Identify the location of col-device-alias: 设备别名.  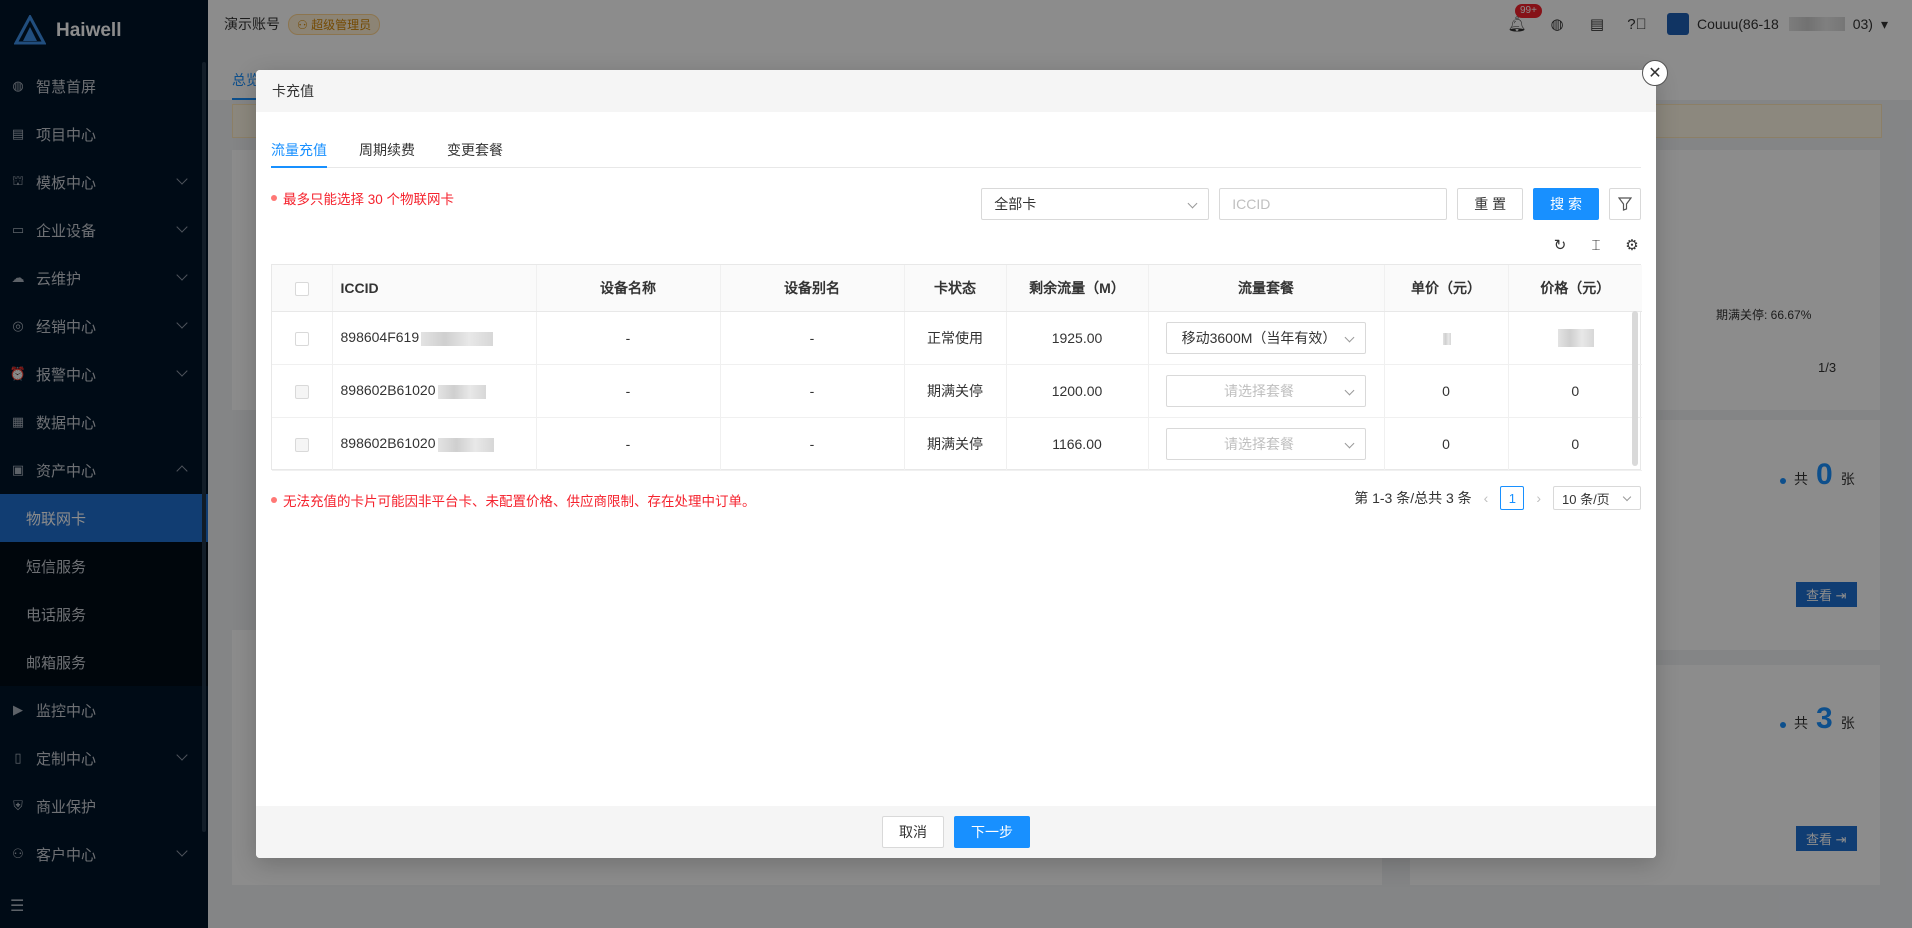
(812, 288).